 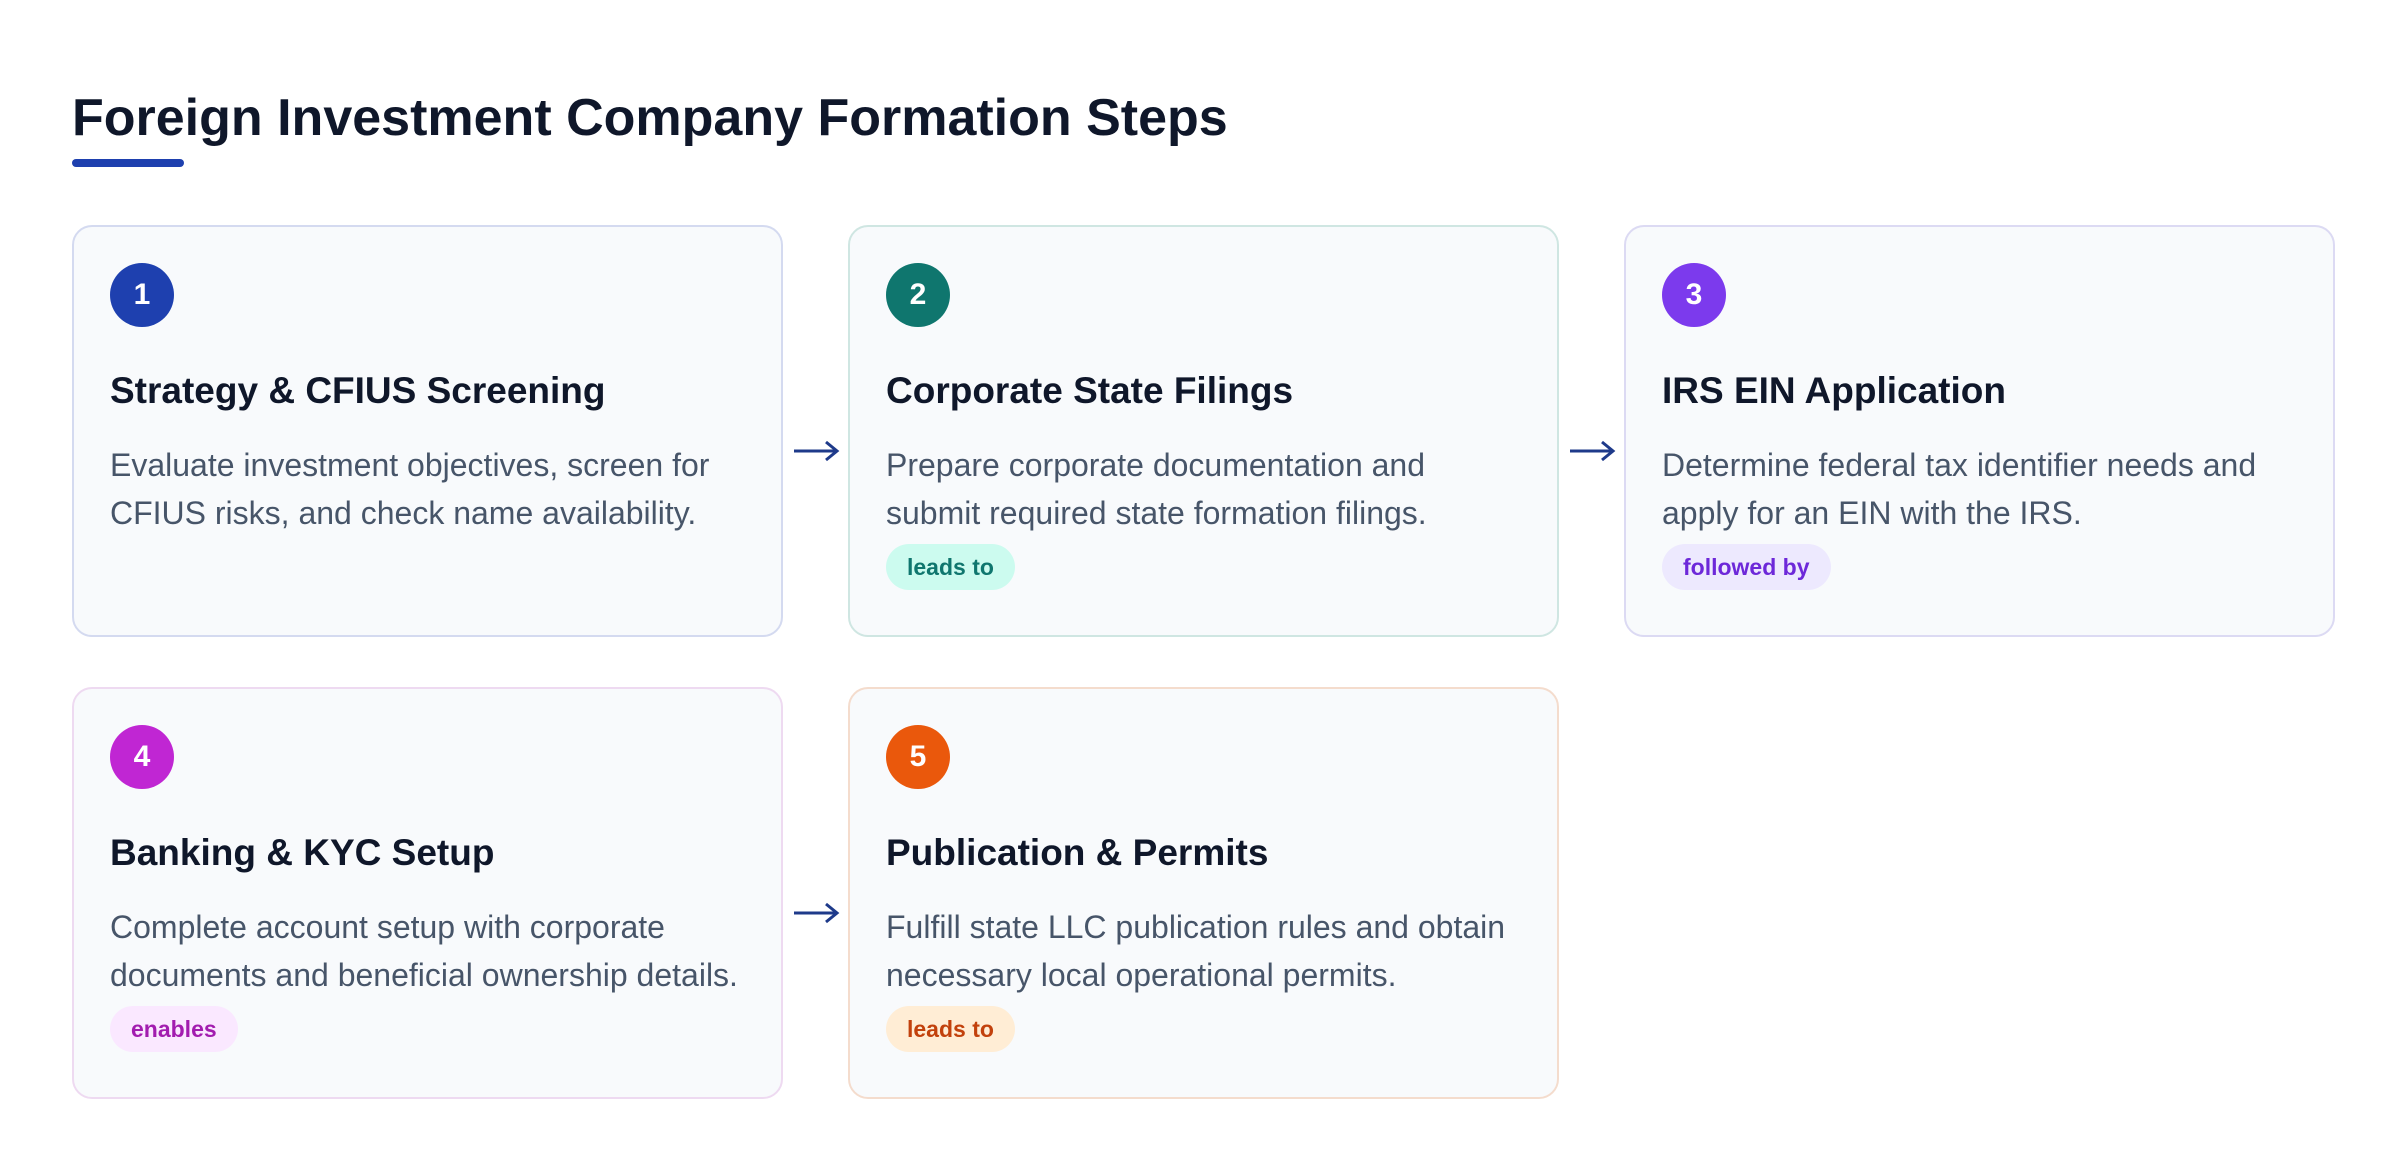 What do you see at coordinates (1090, 390) in the screenshot?
I see `step-title: Corporate State Filings` at bounding box center [1090, 390].